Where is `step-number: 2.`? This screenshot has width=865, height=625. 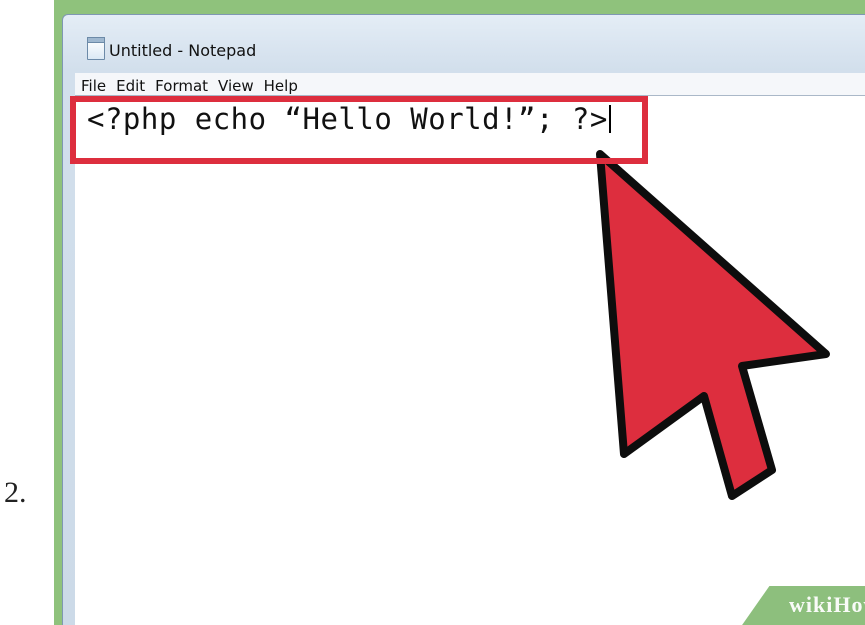
step-number: 2. is located at coordinates (15, 492).